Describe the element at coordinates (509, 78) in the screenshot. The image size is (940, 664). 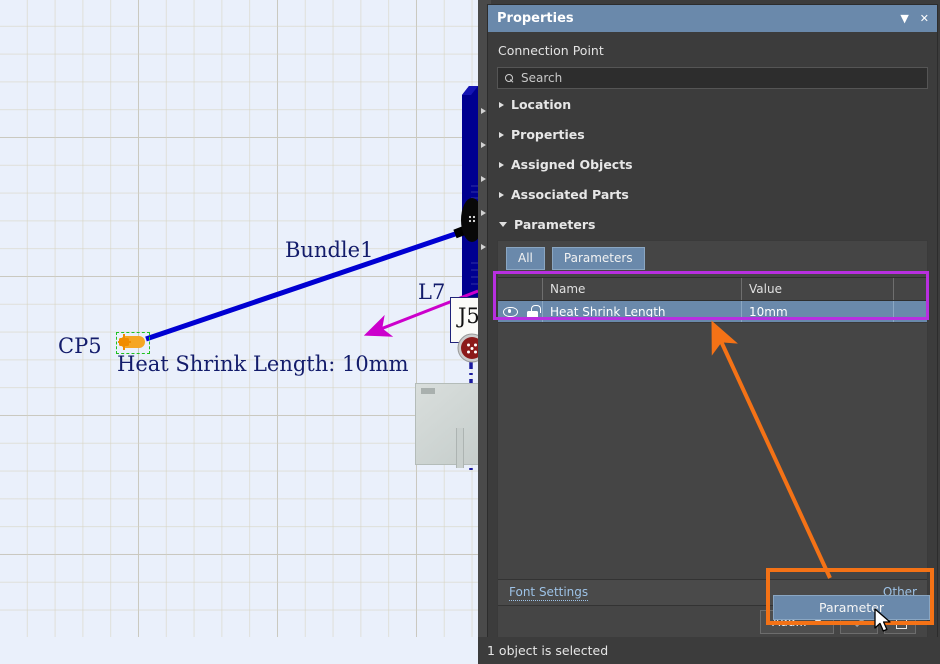
I see `search-icon` at that location.